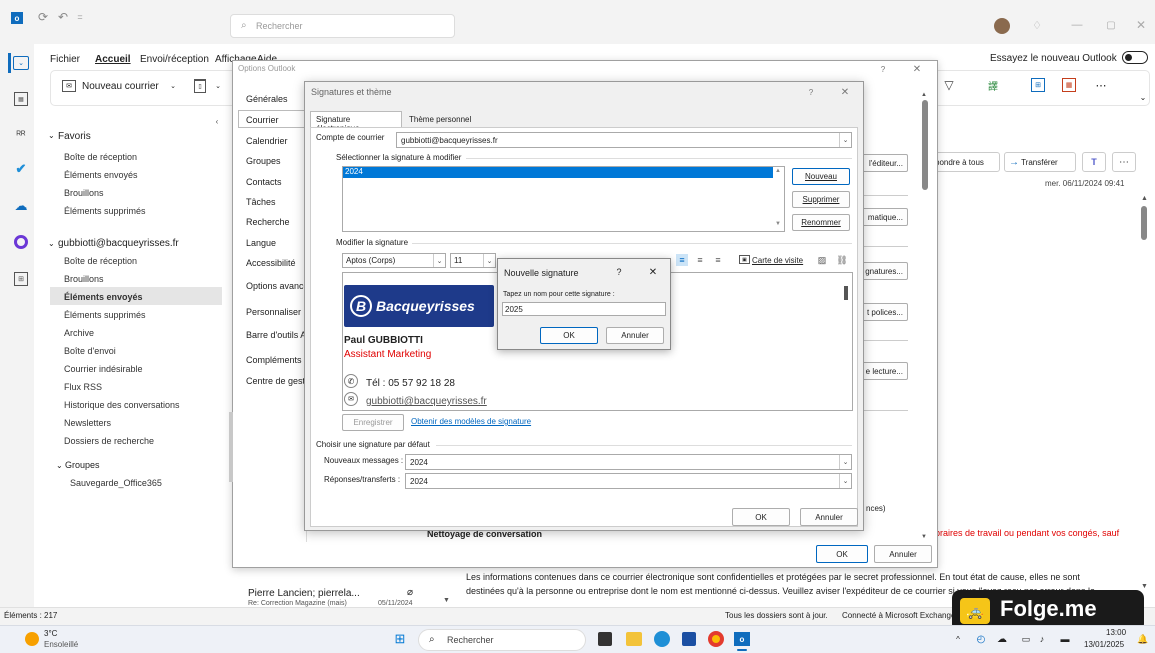 The image size is (1155, 653). I want to click on options-scrollbar, so click(925, 145).